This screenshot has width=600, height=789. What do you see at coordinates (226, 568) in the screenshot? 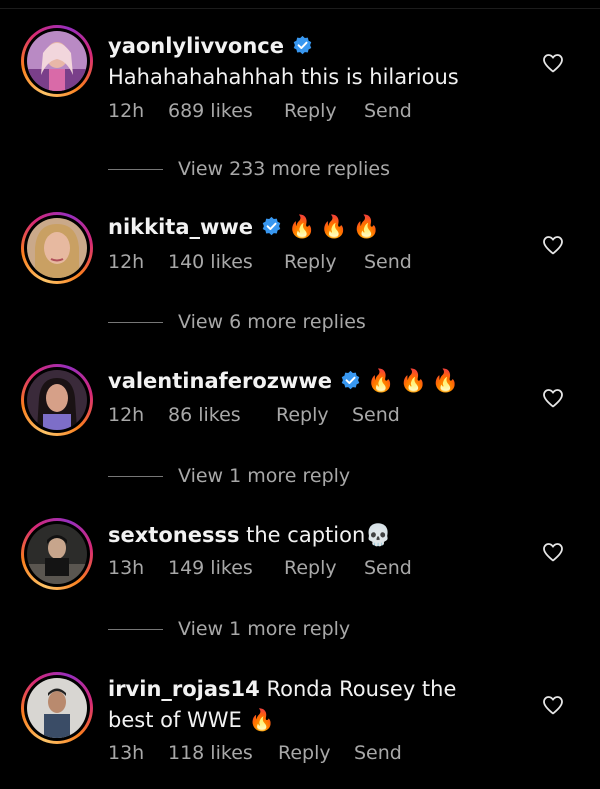
I see `likes-count: 149 likes` at bounding box center [226, 568].